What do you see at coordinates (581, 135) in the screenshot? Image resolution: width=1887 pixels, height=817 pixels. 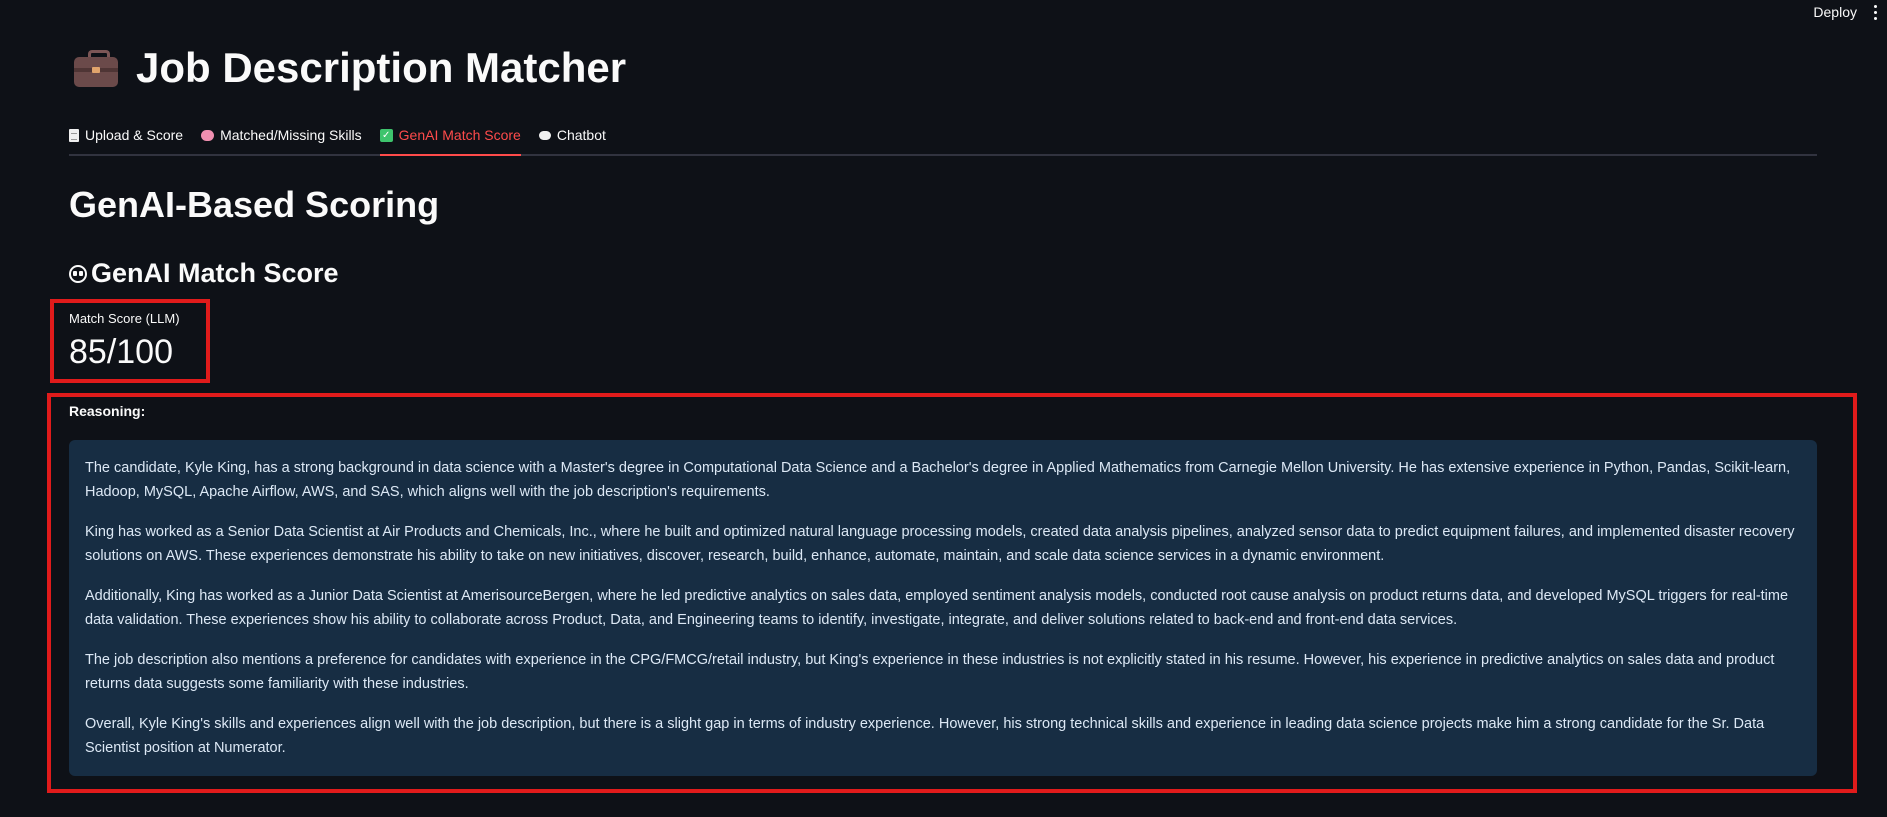 I see `tab-label: Chatbot` at bounding box center [581, 135].